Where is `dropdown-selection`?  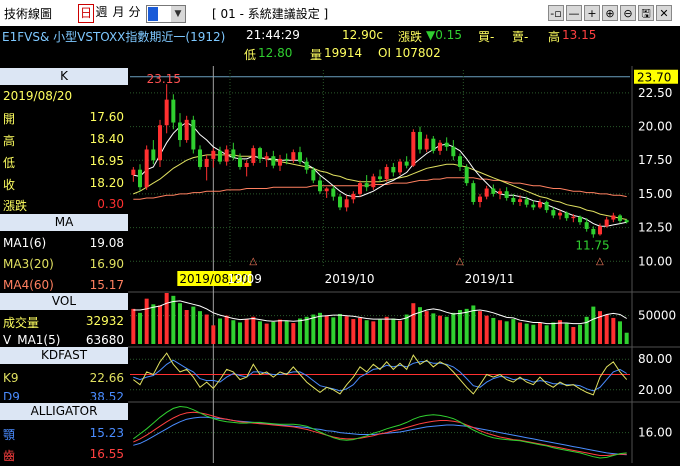
dropdown-selection is located at coordinates (153, 14).